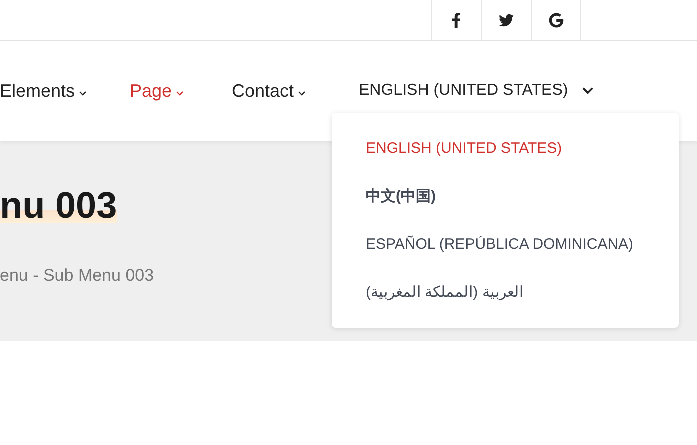 The height and width of the screenshot is (445, 697). Describe the element at coordinates (65, 91) in the screenshot. I see `nav-link: Elements` at that location.